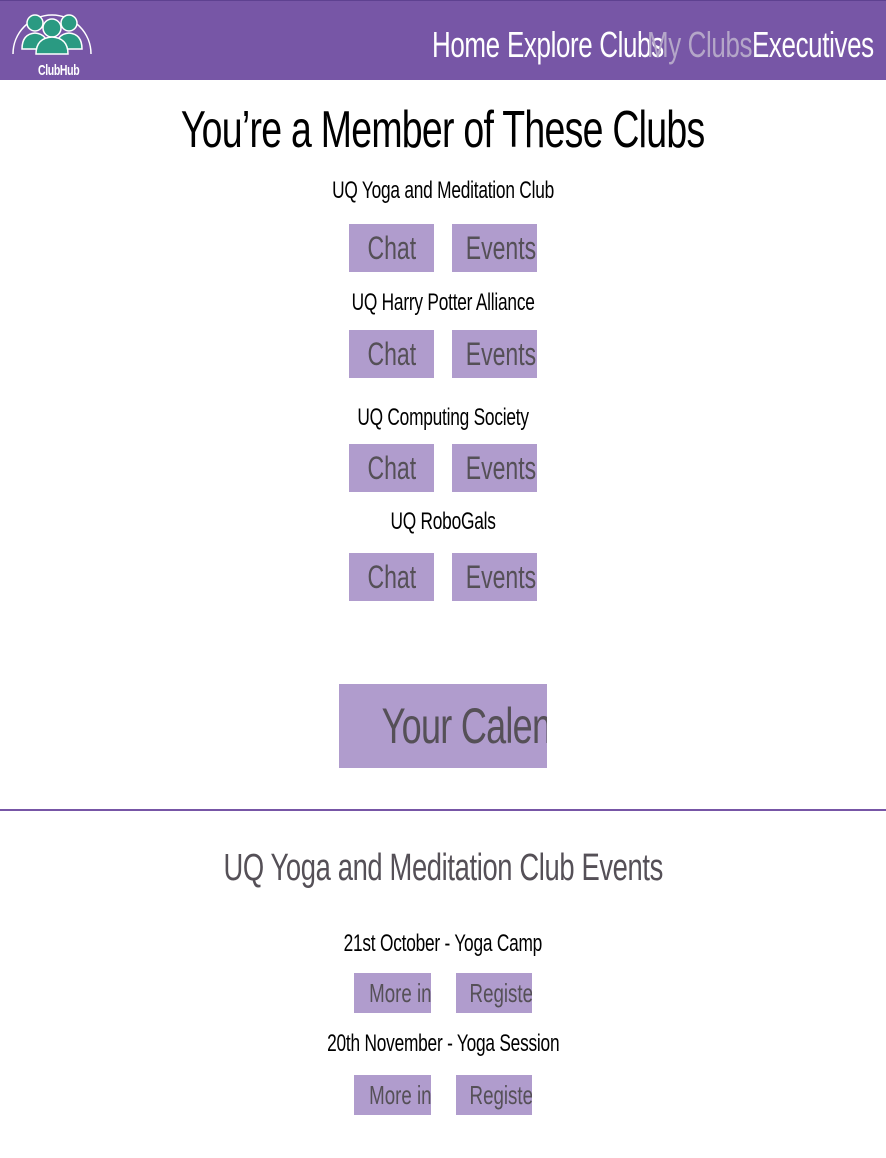 The height and width of the screenshot is (1158, 886). What do you see at coordinates (813, 45) in the screenshot?
I see `nav-executives: Executives` at bounding box center [813, 45].